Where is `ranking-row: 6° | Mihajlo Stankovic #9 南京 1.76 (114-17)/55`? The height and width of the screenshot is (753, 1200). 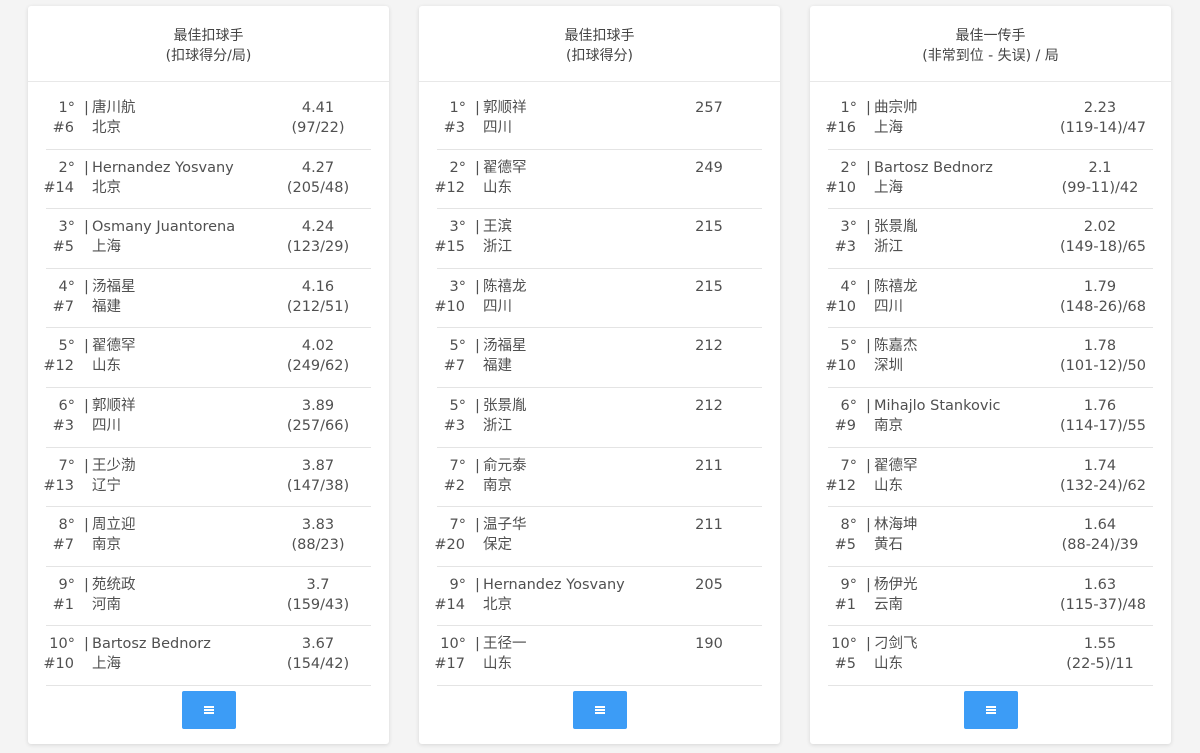
ranking-row: 6° | Mihajlo Stankovic #9 南京 1.76 (114-17)/55 is located at coordinates (990, 418).